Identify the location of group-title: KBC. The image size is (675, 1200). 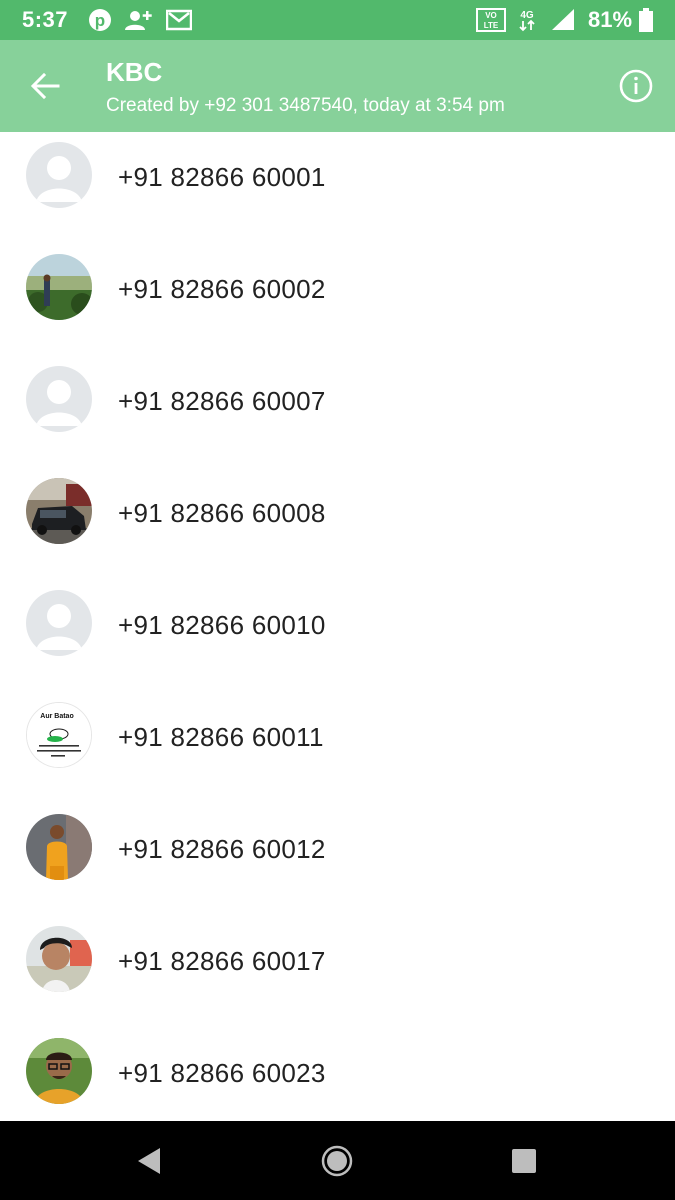
(134, 72).